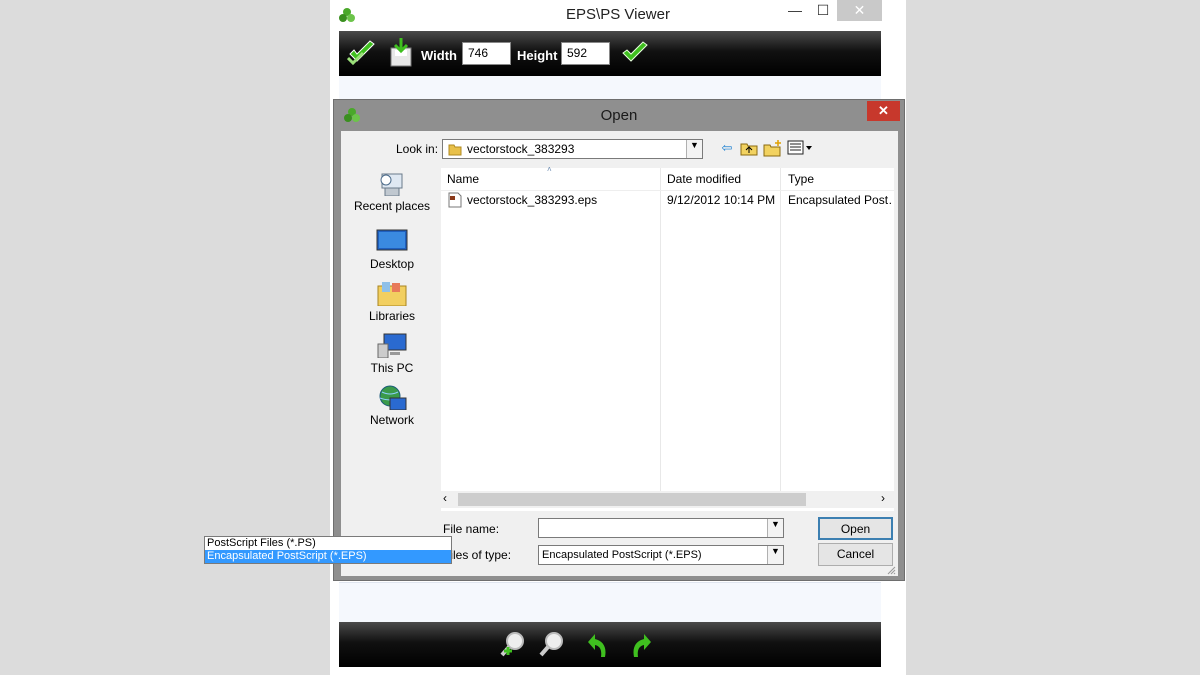 Image resolution: width=1200 pixels, height=675 pixels. I want to click on look-in-label: Look in:, so click(417, 149).